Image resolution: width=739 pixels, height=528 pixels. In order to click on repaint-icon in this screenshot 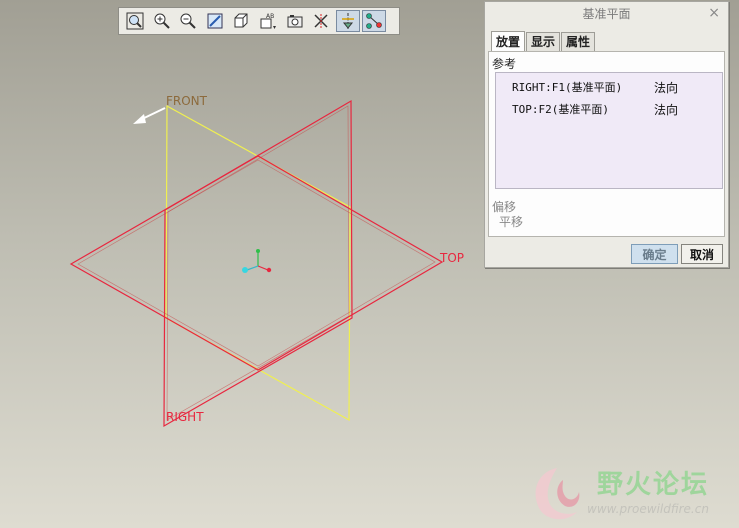, I will do `click(215, 21)`.